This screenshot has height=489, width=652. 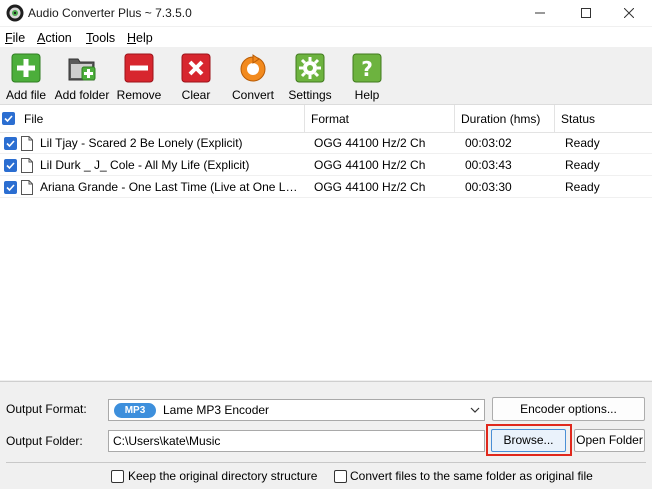 I want to click on minimize-icon, so click(x=540, y=13).